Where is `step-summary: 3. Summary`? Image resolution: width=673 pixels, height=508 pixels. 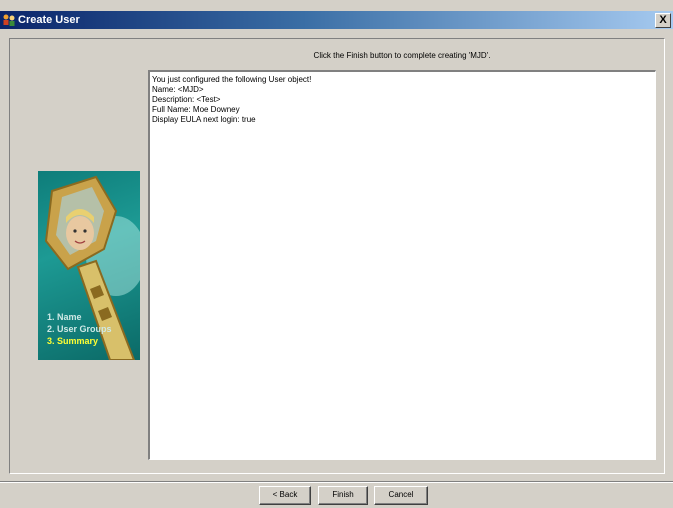 step-summary: 3. Summary is located at coordinates (73, 341).